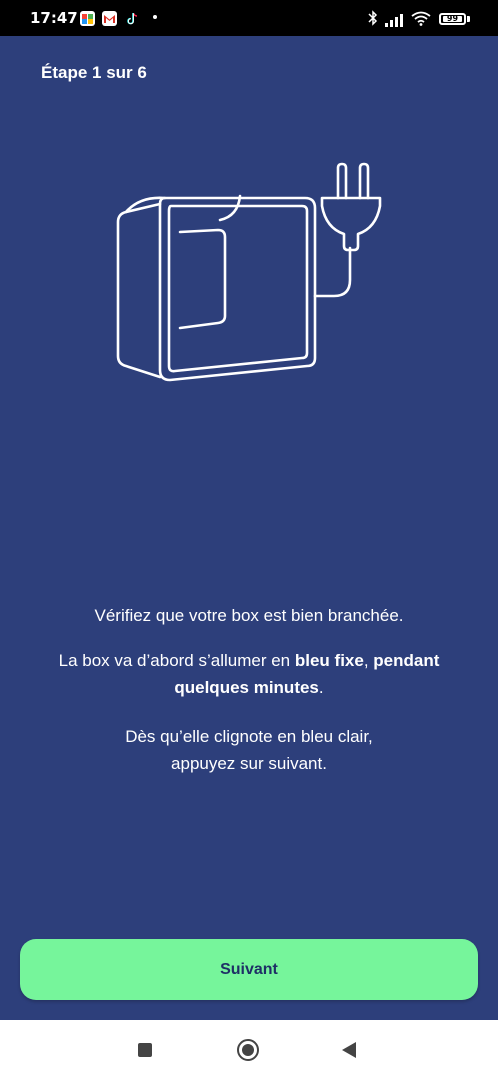  What do you see at coordinates (468, 19) in the screenshot?
I see `battery-tip` at bounding box center [468, 19].